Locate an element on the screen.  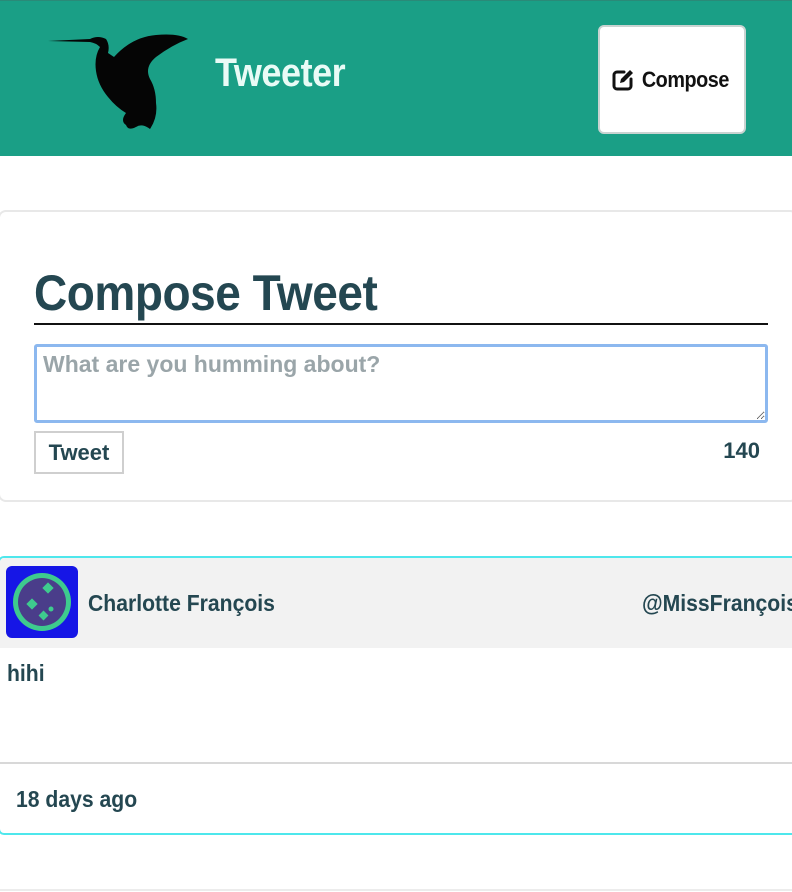
tweet-header: Charlotte François @MissFrançois is located at coordinates (396, 603).